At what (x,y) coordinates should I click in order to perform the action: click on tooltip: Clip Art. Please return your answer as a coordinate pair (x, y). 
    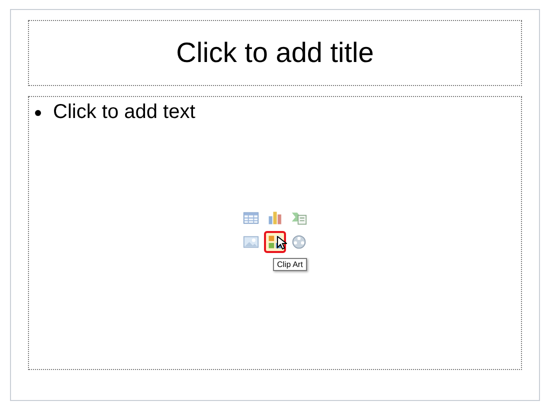
    Looking at the image, I should click on (290, 264).